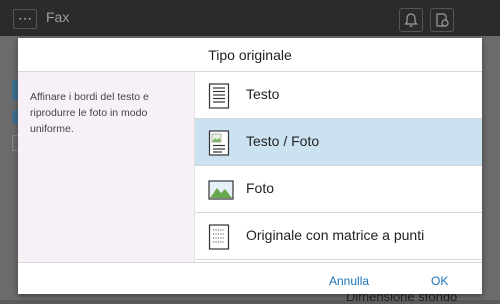  I want to click on text-photo-document-icon, so click(219, 145).